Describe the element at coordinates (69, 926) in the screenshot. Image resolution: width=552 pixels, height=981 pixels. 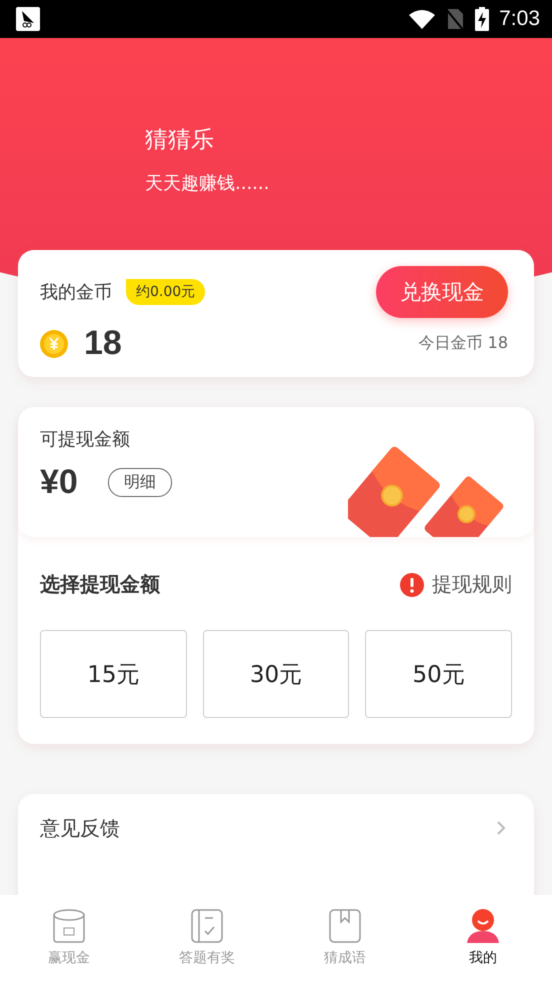
I see `drum-icon` at that location.